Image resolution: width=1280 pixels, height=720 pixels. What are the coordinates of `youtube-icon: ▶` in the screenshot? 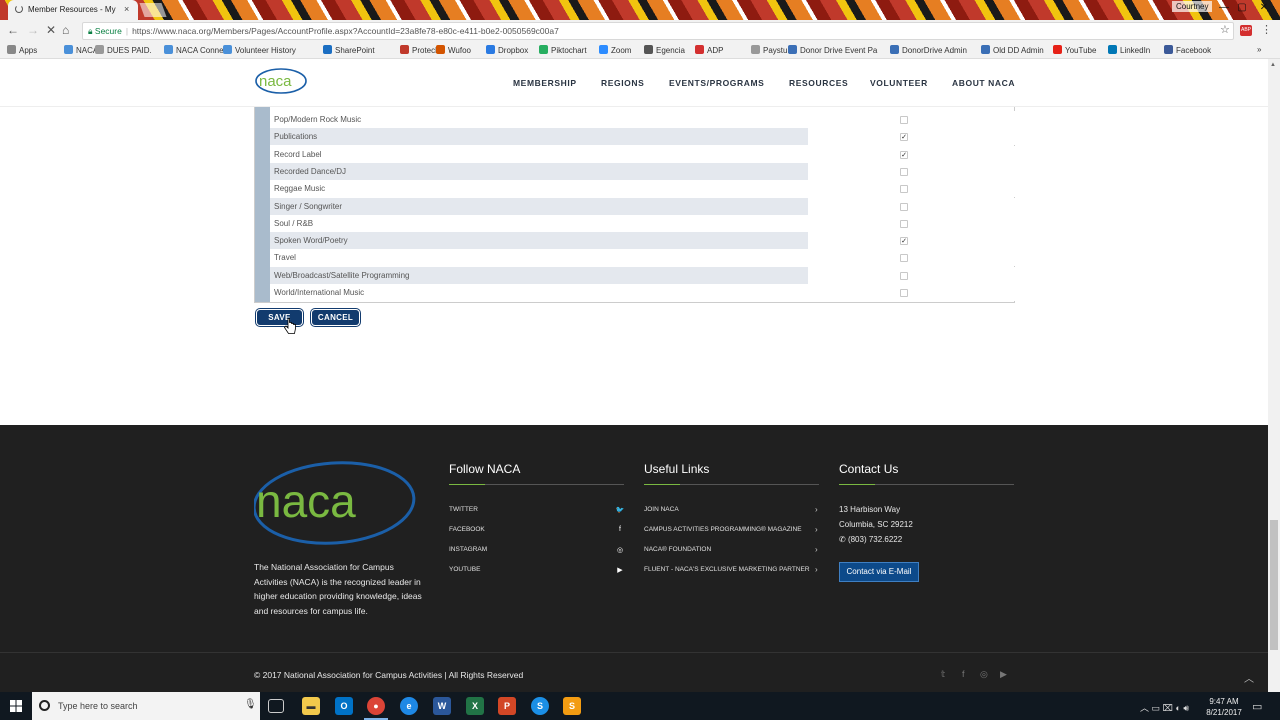 It's located at (620, 570).